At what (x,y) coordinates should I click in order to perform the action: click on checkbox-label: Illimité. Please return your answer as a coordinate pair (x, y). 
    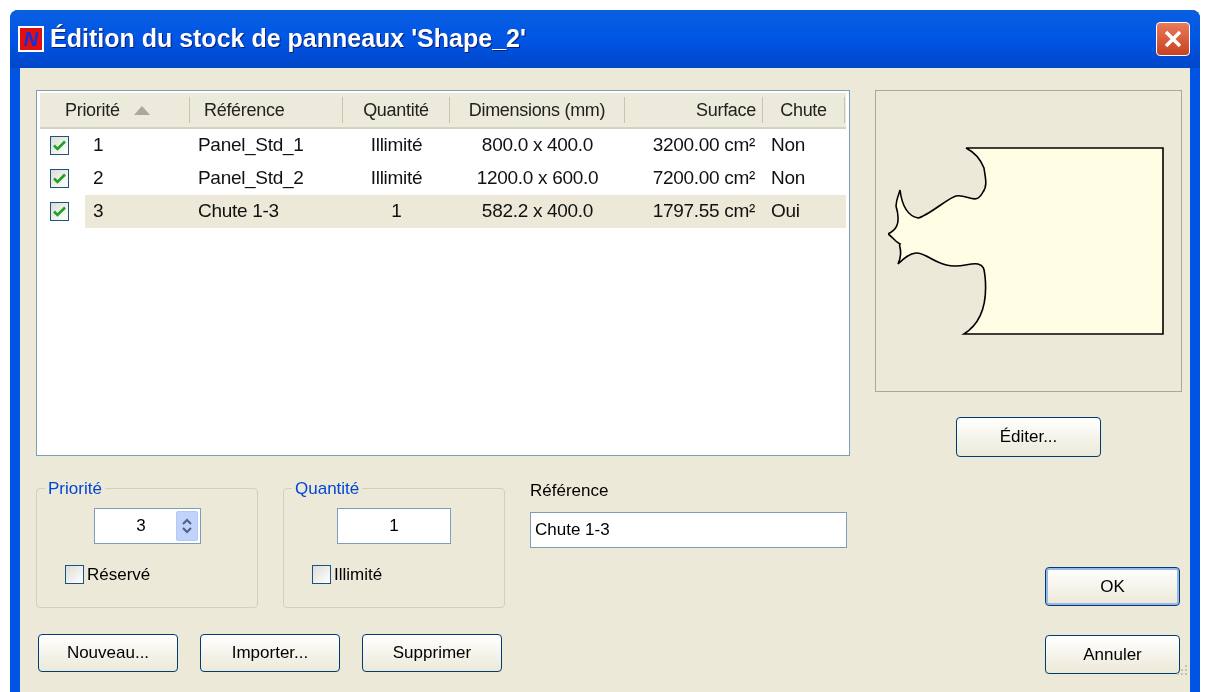
    Looking at the image, I should click on (358, 574).